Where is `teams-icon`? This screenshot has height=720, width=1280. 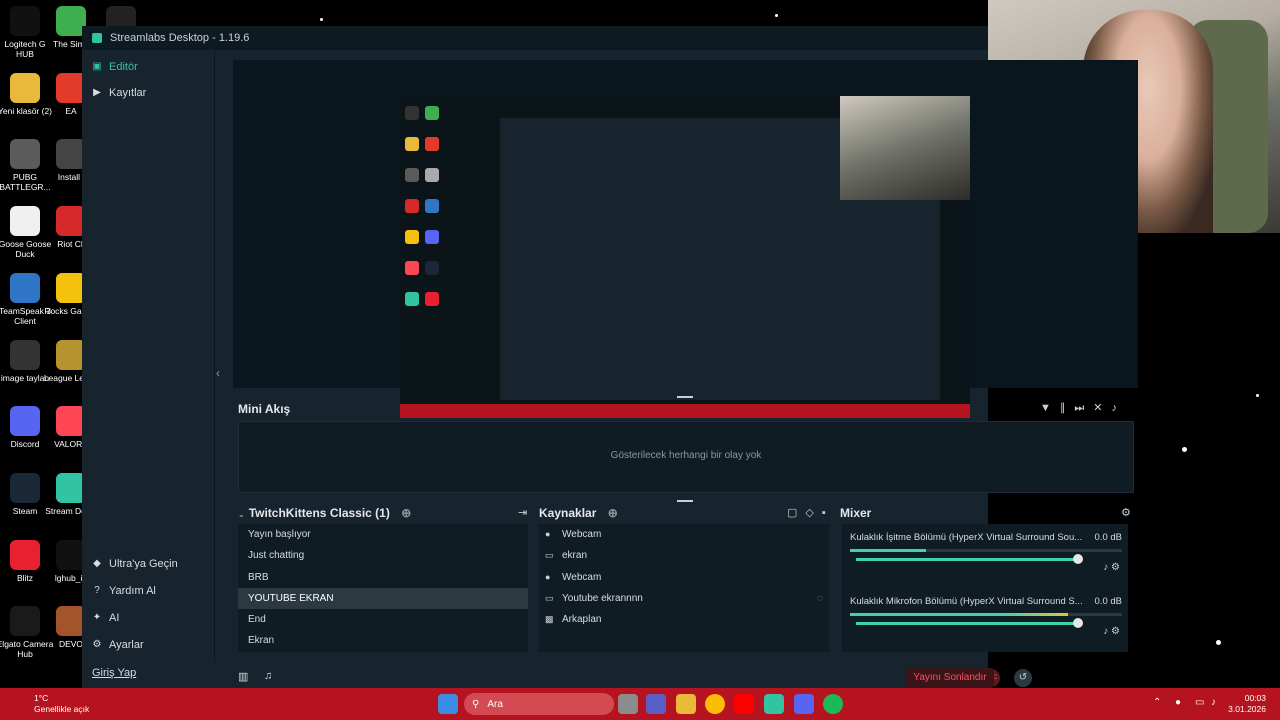
teams-icon is located at coordinates (656, 704).